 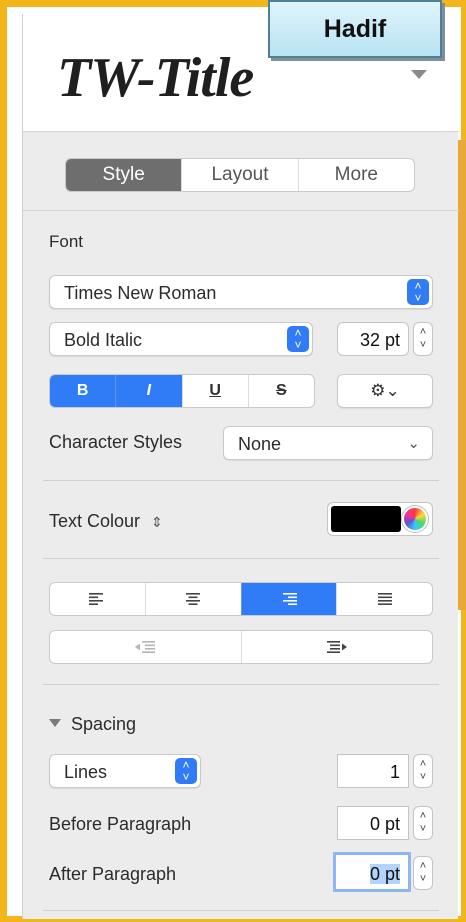 I want to click on chevron-down-icon, so click(x=419, y=74).